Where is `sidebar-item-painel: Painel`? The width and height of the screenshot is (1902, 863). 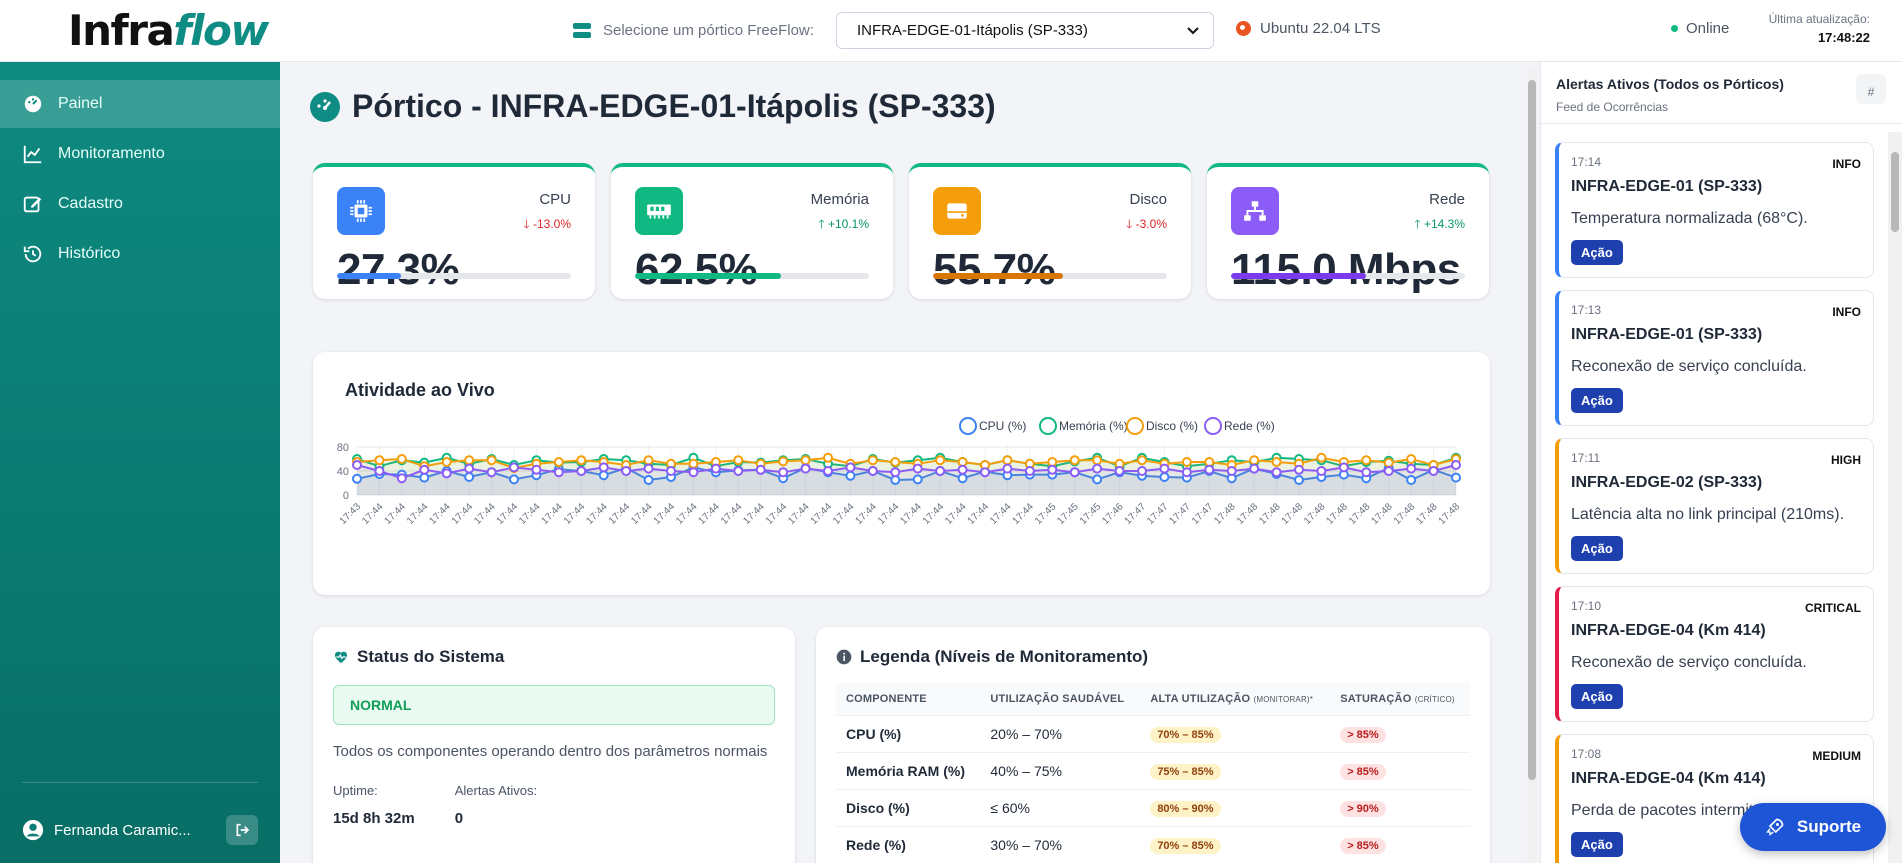 sidebar-item-painel: Painel is located at coordinates (140, 104).